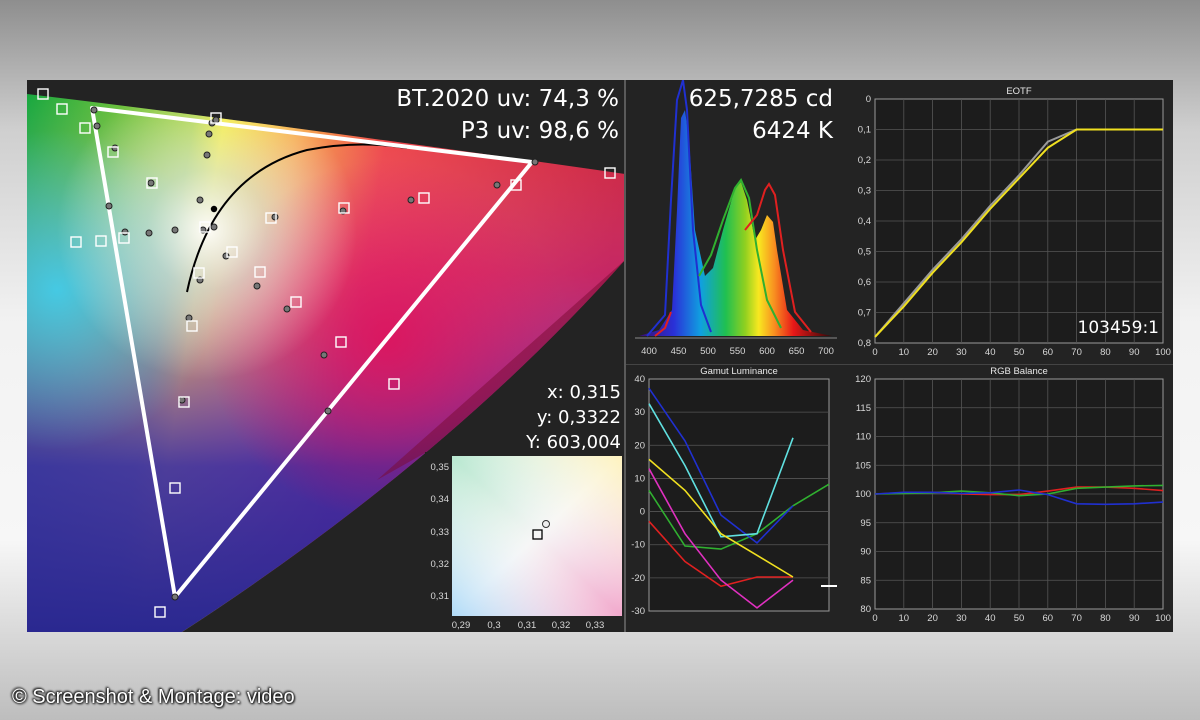 Image resolution: width=1200 pixels, height=720 pixels. I want to click on y-tick-label: 0,8, so click(864, 343).